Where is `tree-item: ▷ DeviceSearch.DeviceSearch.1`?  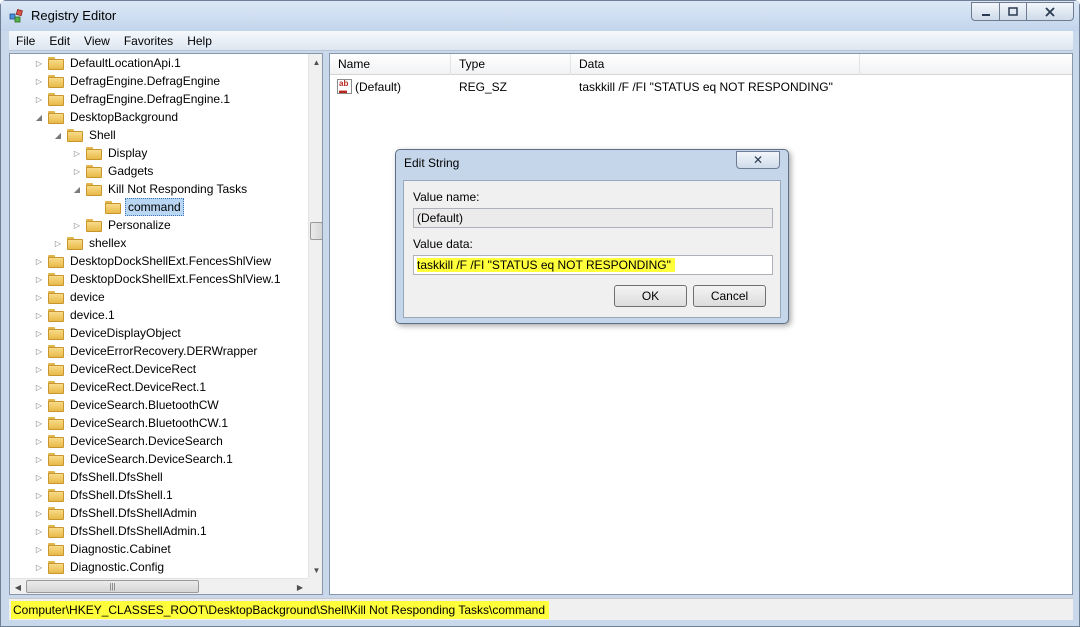
tree-item: ▷ DeviceSearch.DeviceSearch.1 is located at coordinates (134, 459).